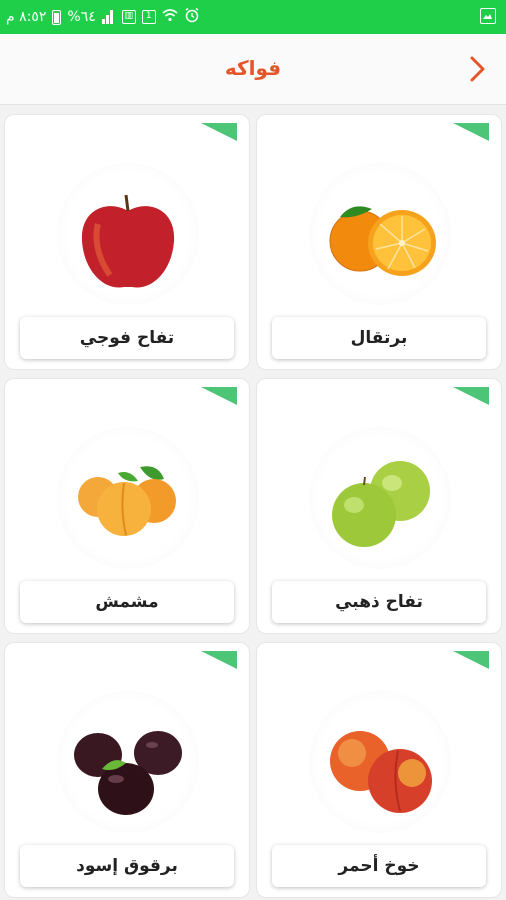 The image size is (506, 900). I want to click on plum-fruit-icon, so click(128, 773).